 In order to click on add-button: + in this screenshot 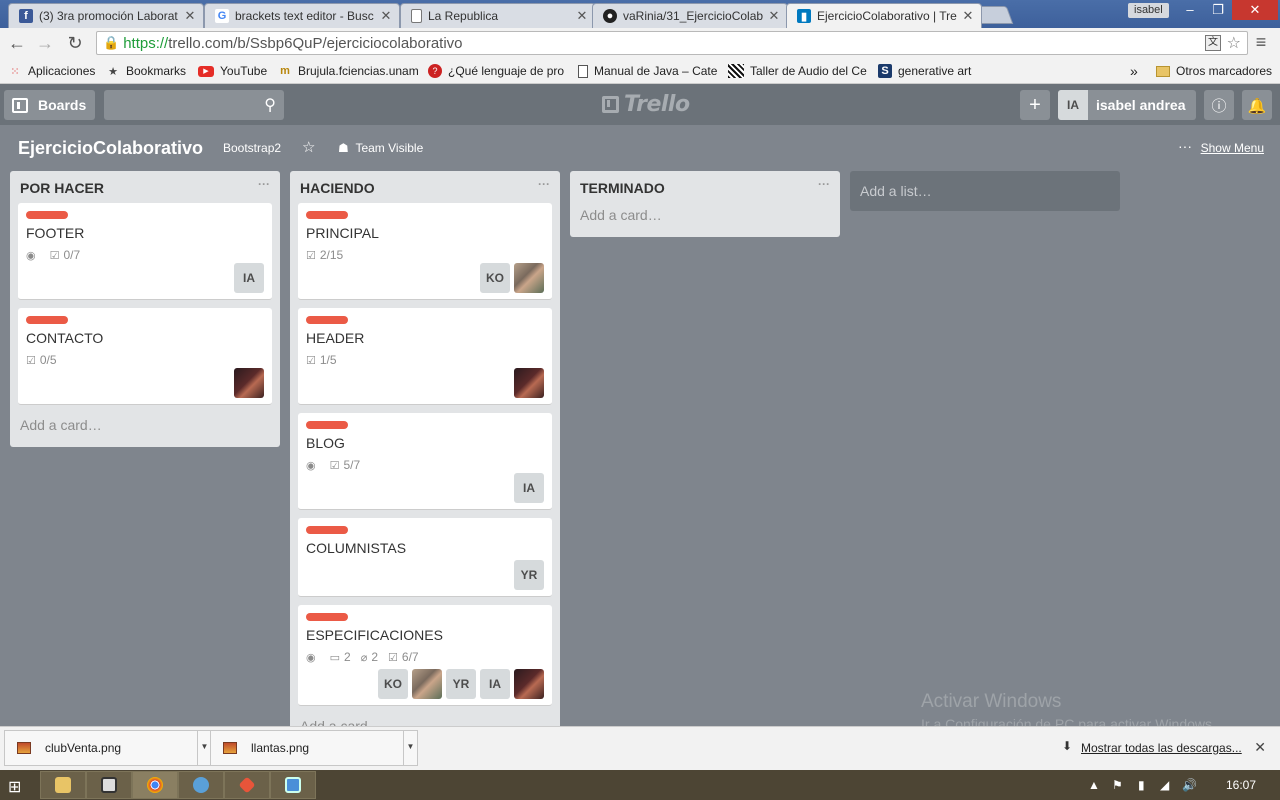, I will do `click(1035, 105)`.